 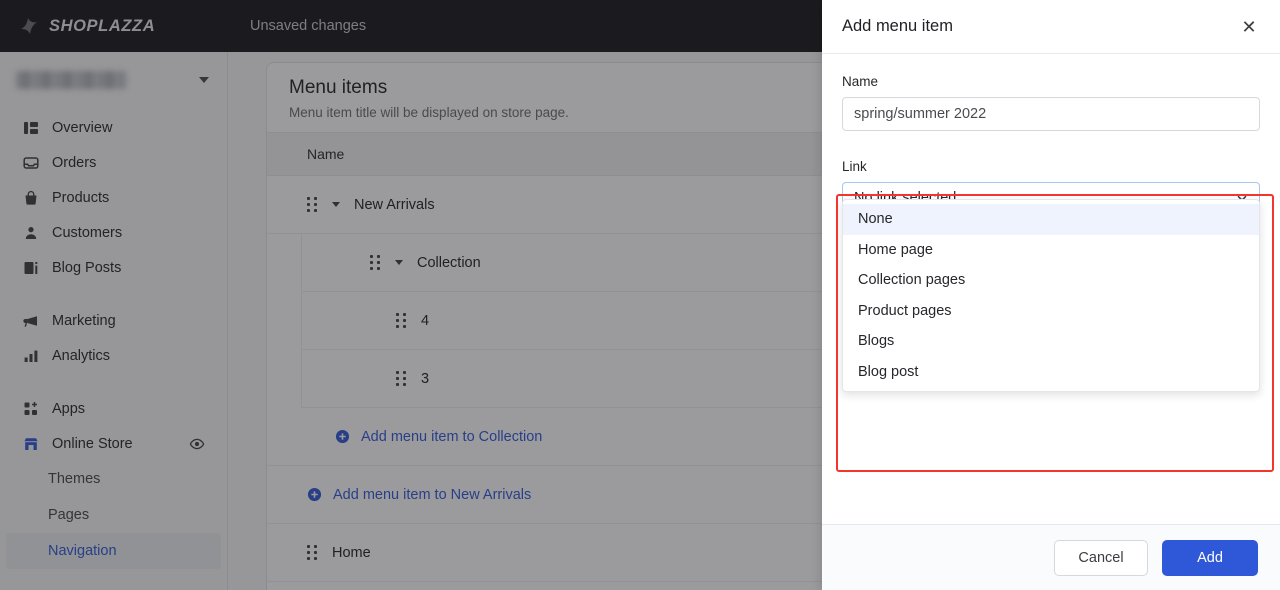 I want to click on name-input: spring/summer 2022, so click(x=1051, y=114).